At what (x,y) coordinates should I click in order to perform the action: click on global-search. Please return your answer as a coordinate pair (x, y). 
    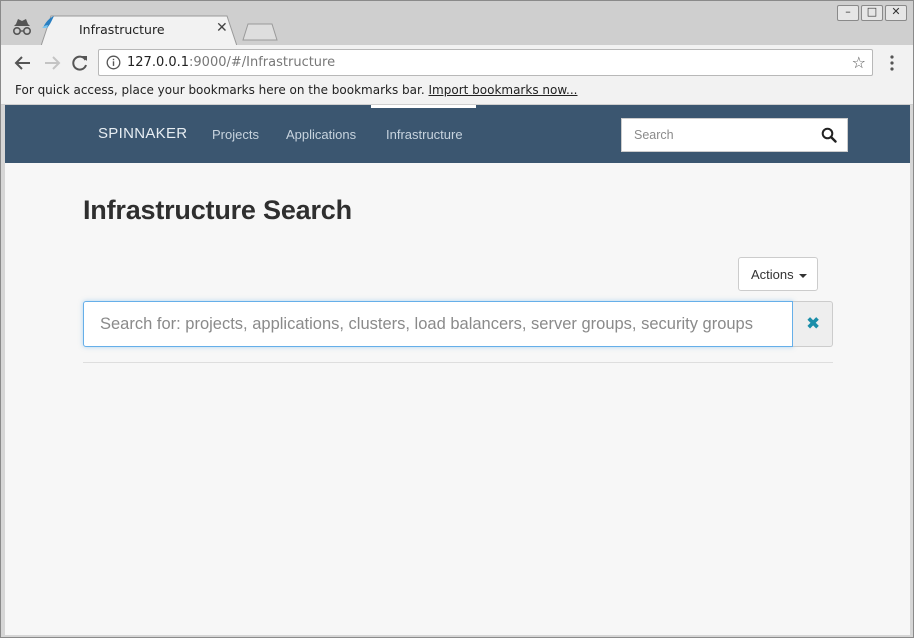
    Looking at the image, I should click on (734, 135).